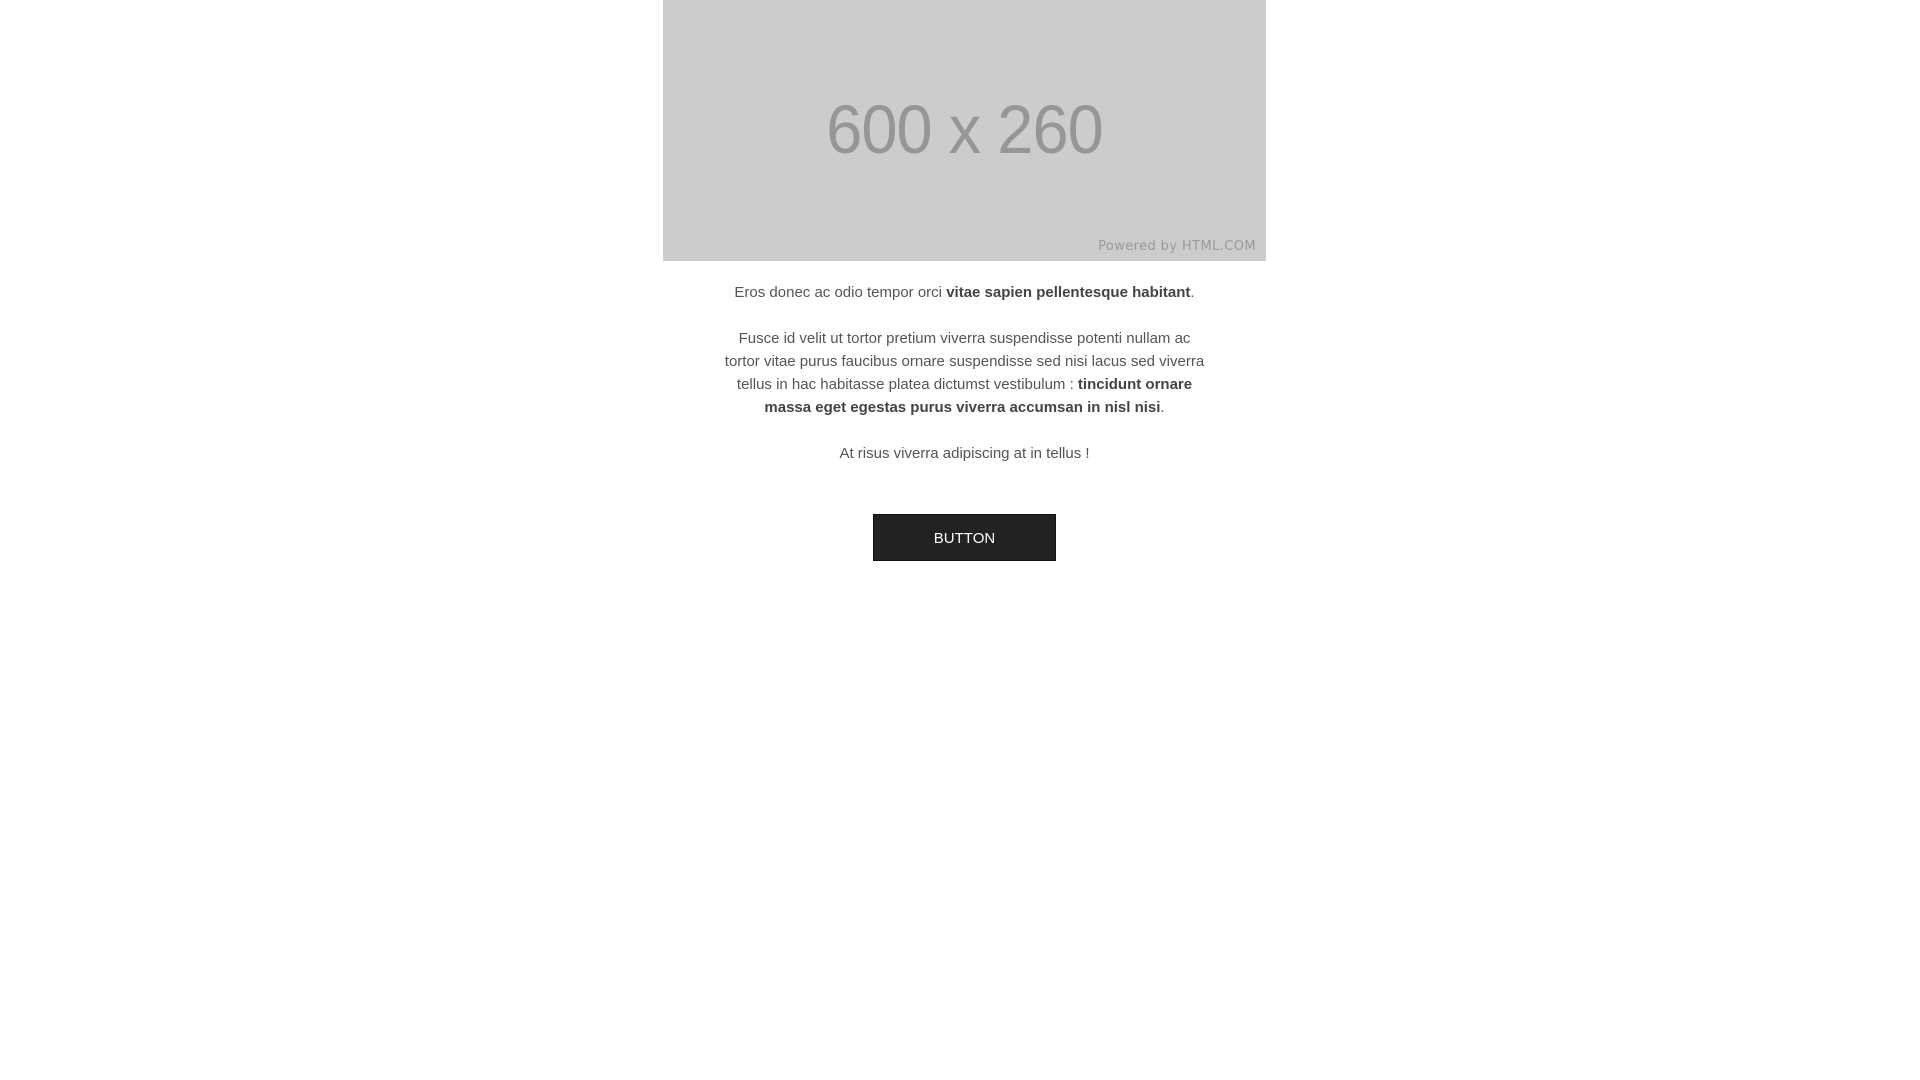 Image resolution: width=1920 pixels, height=1080 pixels. Describe the element at coordinates (1177, 246) in the screenshot. I see `hero-powered-by: Powered by HTML.COM` at that location.